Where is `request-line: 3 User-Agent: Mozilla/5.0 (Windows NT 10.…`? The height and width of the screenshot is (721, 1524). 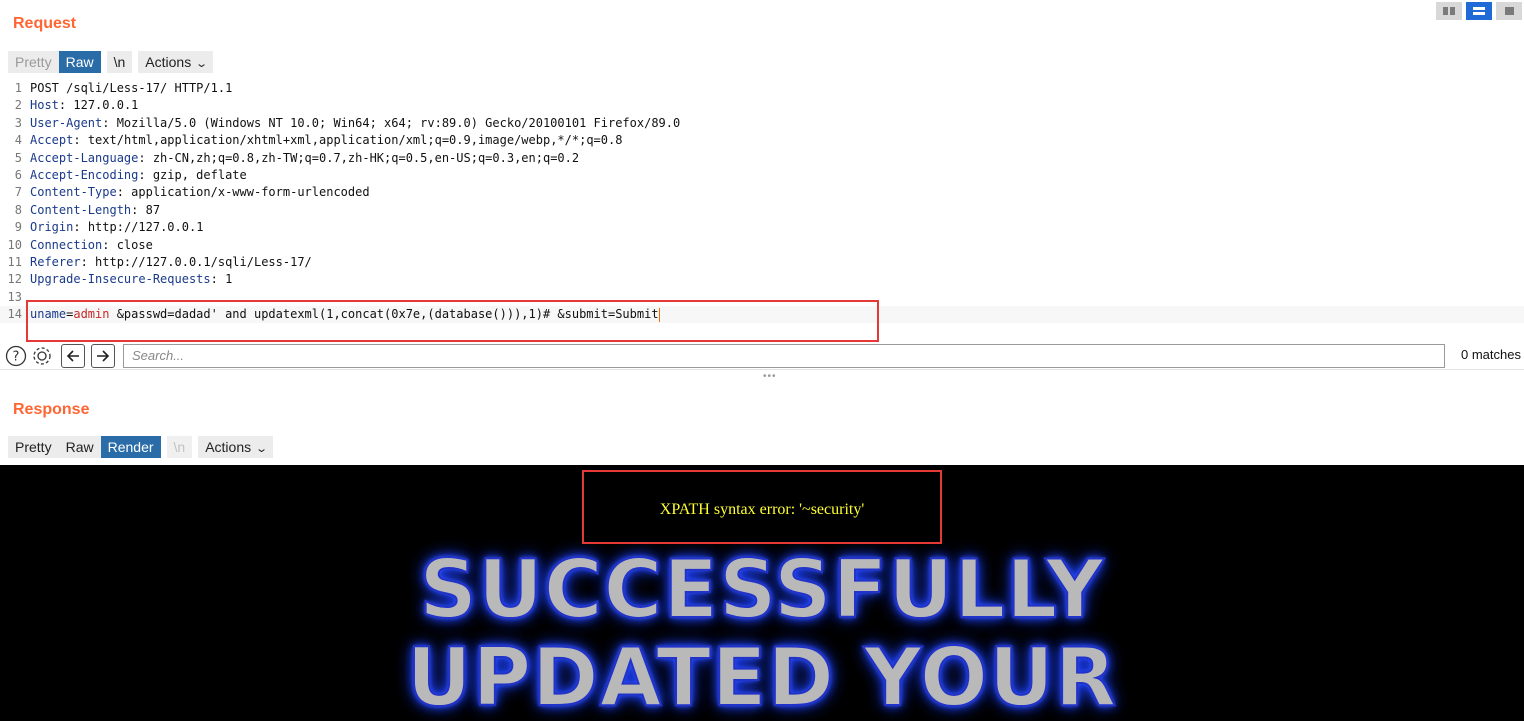
request-line: 3 User-Agent: Mozilla/5.0 (Windows NT 10.… is located at coordinates (347, 122).